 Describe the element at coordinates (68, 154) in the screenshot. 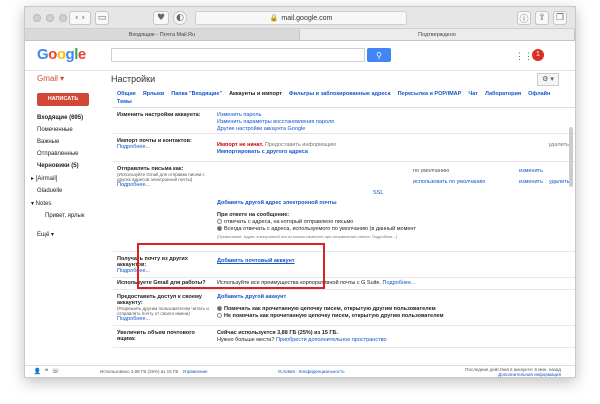

I see `sidebar-item-sent: Отправленные` at that location.